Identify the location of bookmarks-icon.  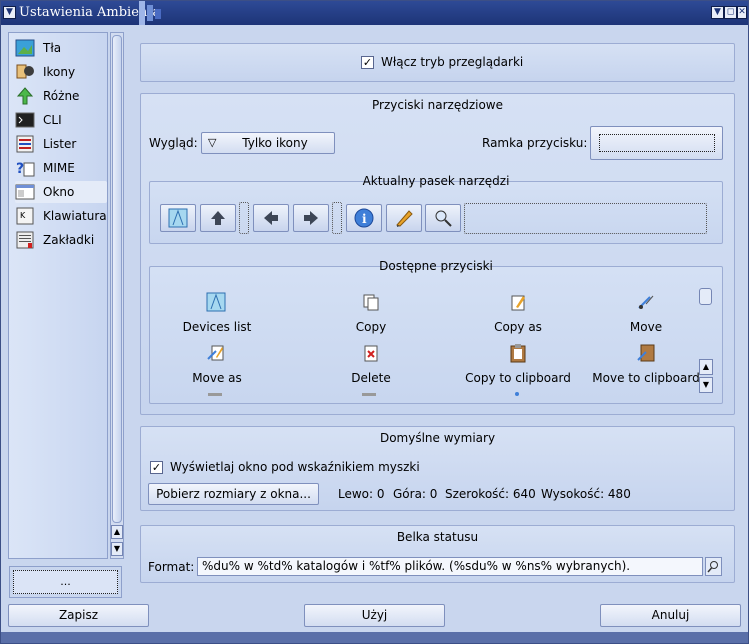
(25, 240).